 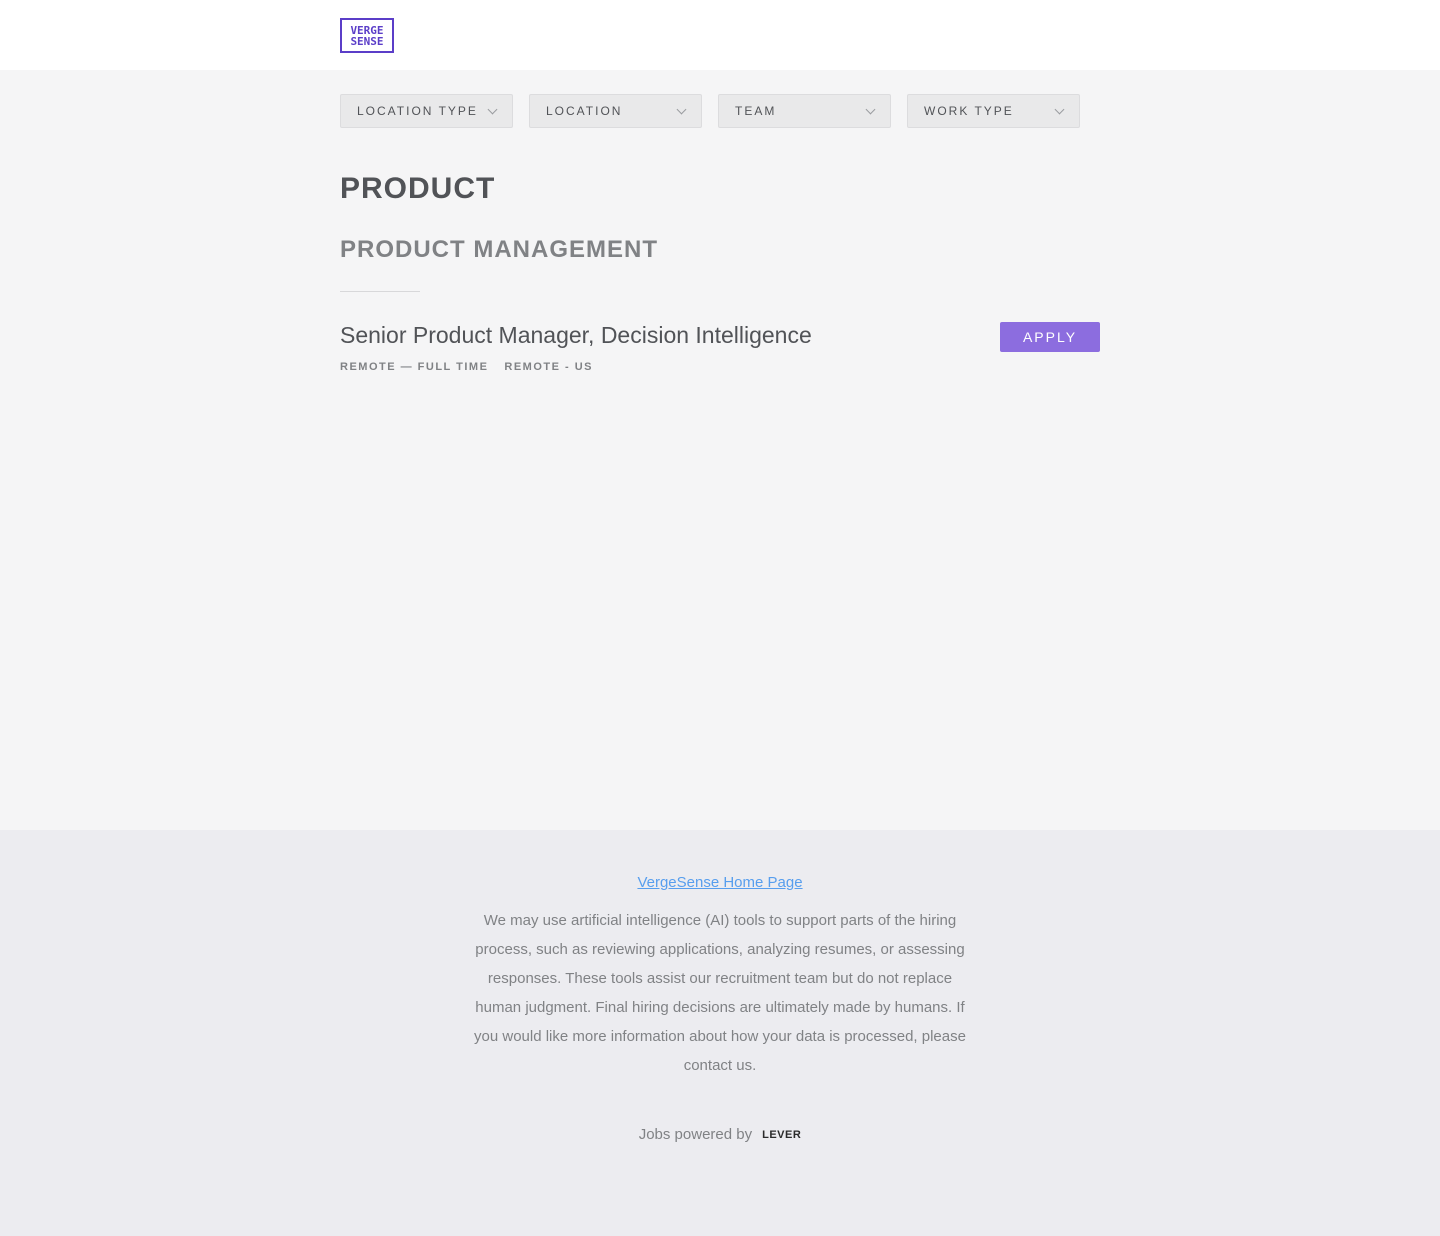 What do you see at coordinates (584, 111) in the screenshot?
I see `filter-label: LOCATION` at bounding box center [584, 111].